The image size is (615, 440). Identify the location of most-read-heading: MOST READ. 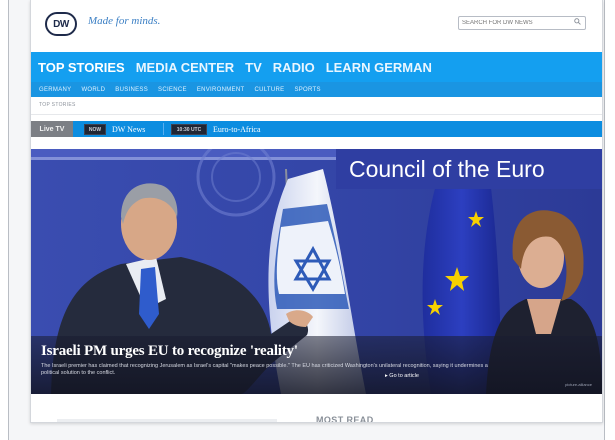
(345, 419).